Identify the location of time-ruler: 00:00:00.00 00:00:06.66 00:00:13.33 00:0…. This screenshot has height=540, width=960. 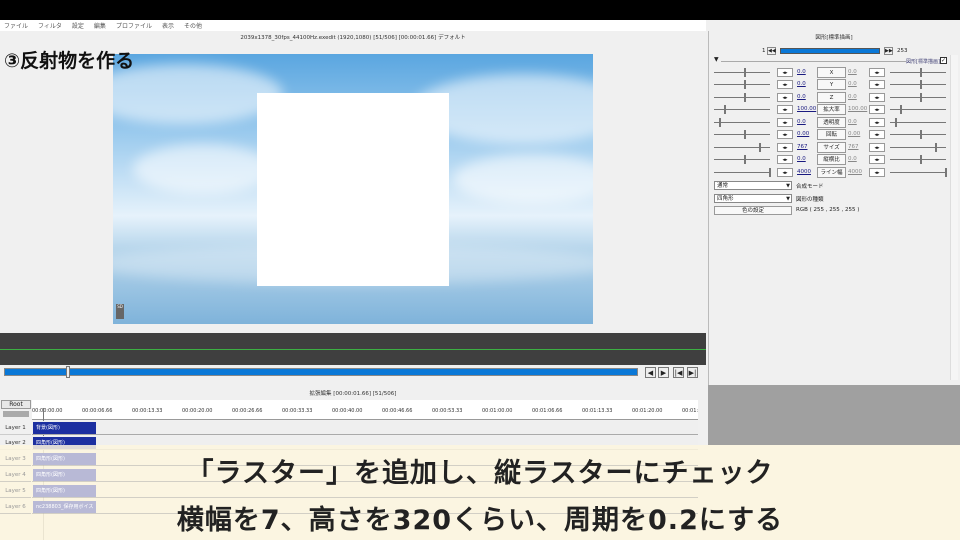
(365, 410).